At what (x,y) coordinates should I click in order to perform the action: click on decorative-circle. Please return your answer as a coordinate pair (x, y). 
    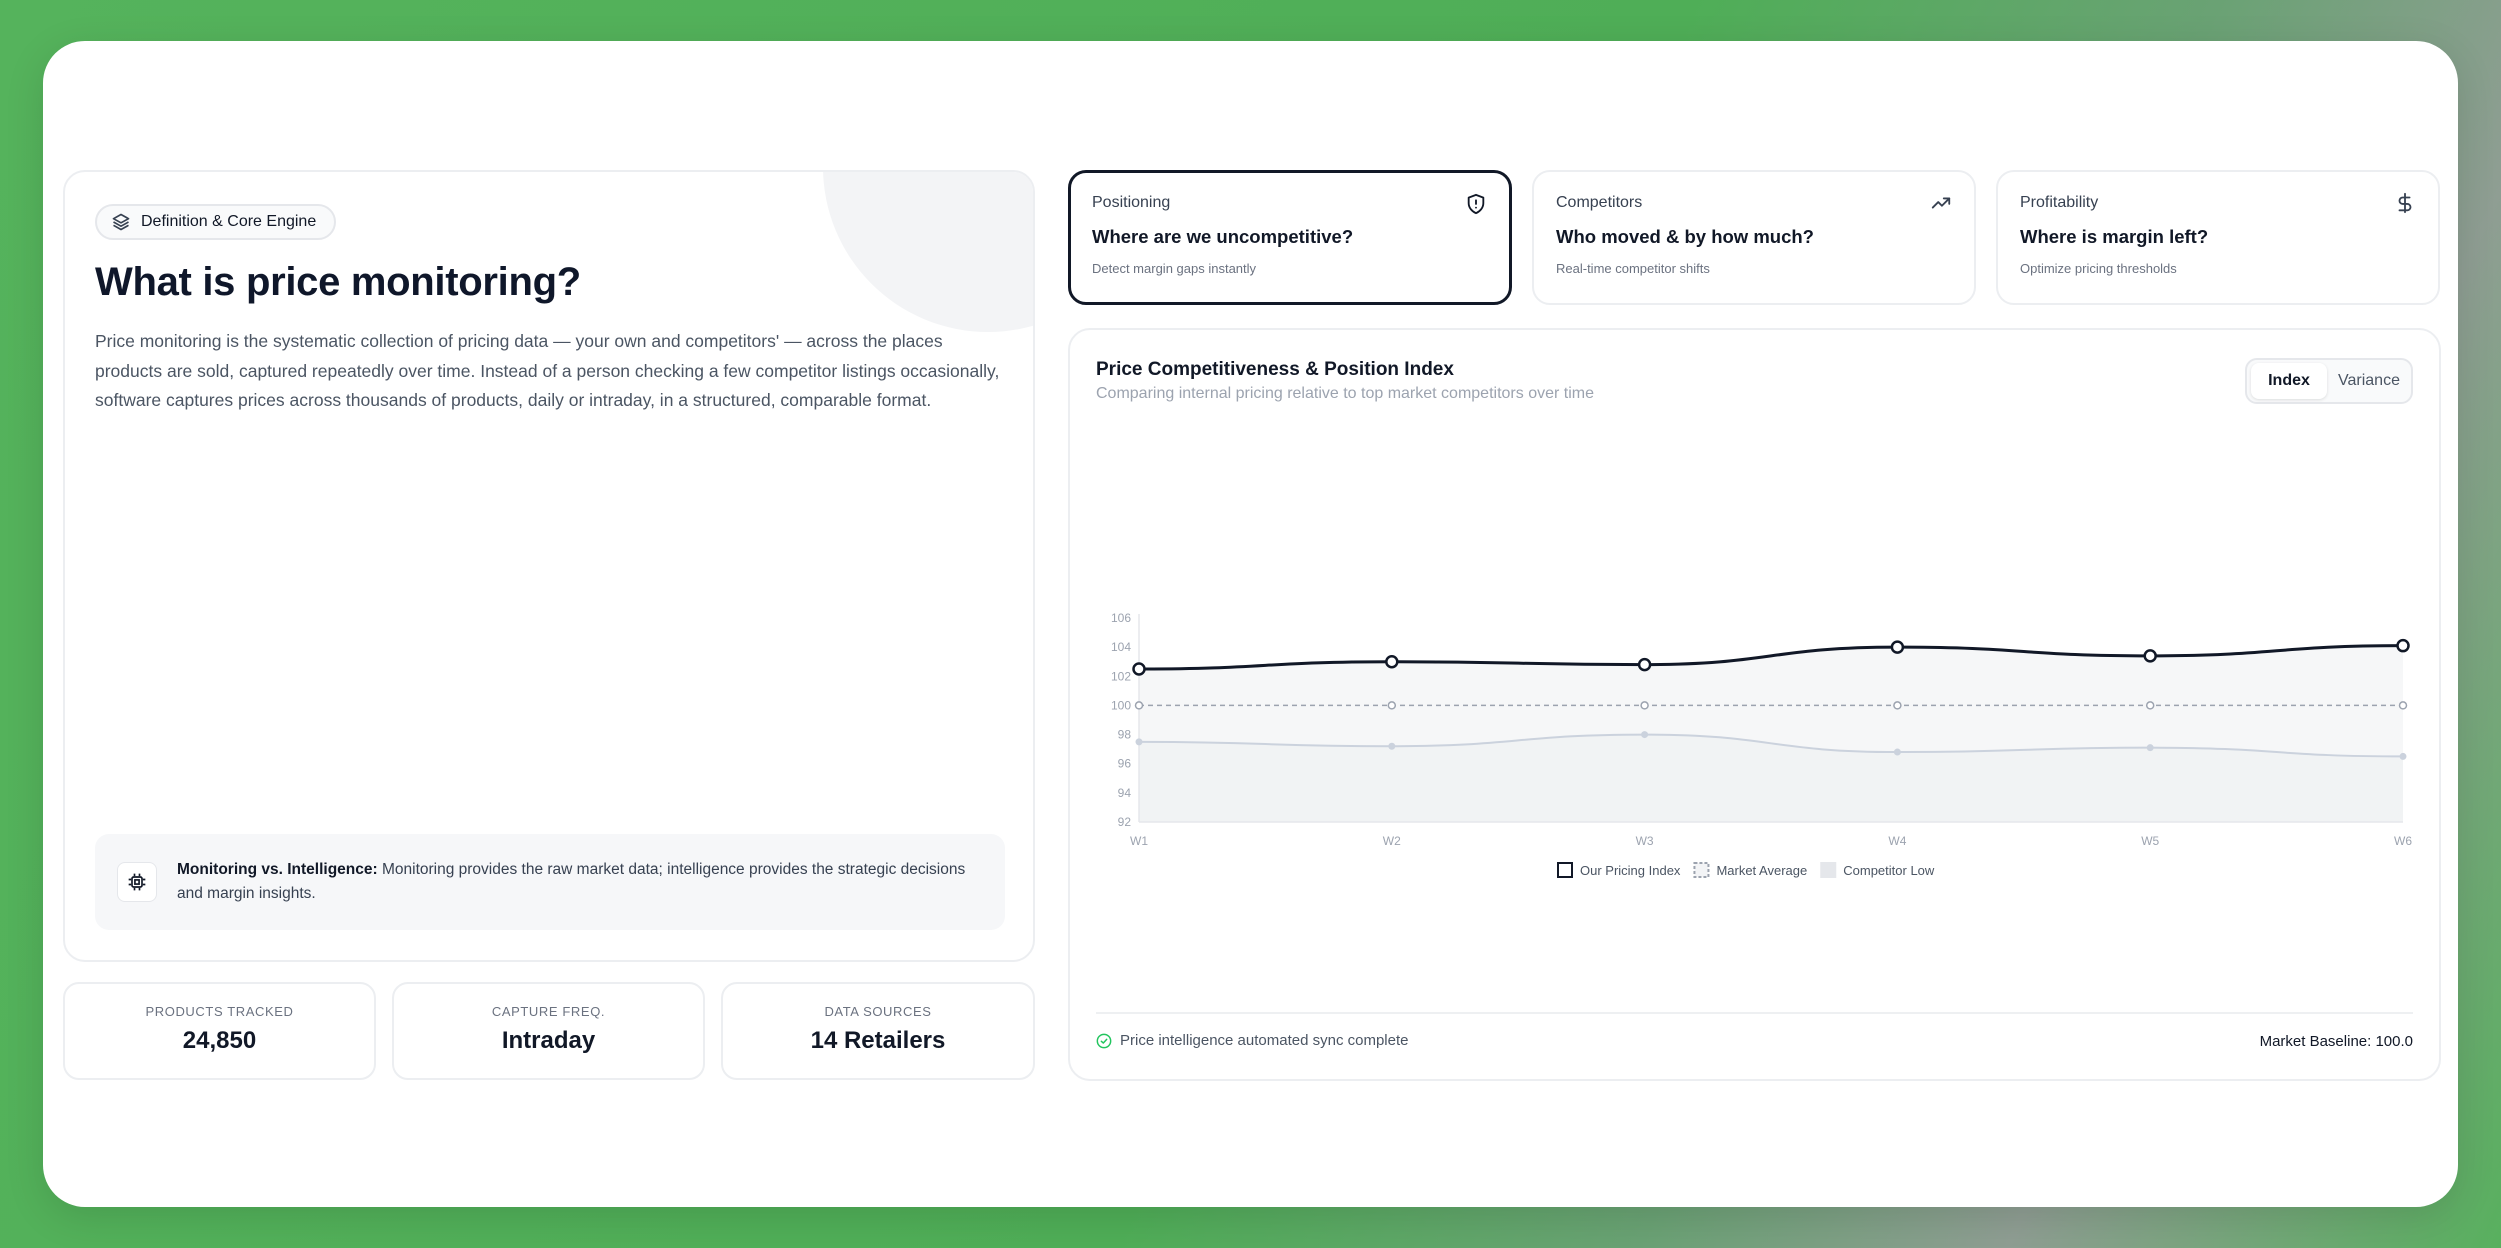
    Looking at the image, I should click on (928, 252).